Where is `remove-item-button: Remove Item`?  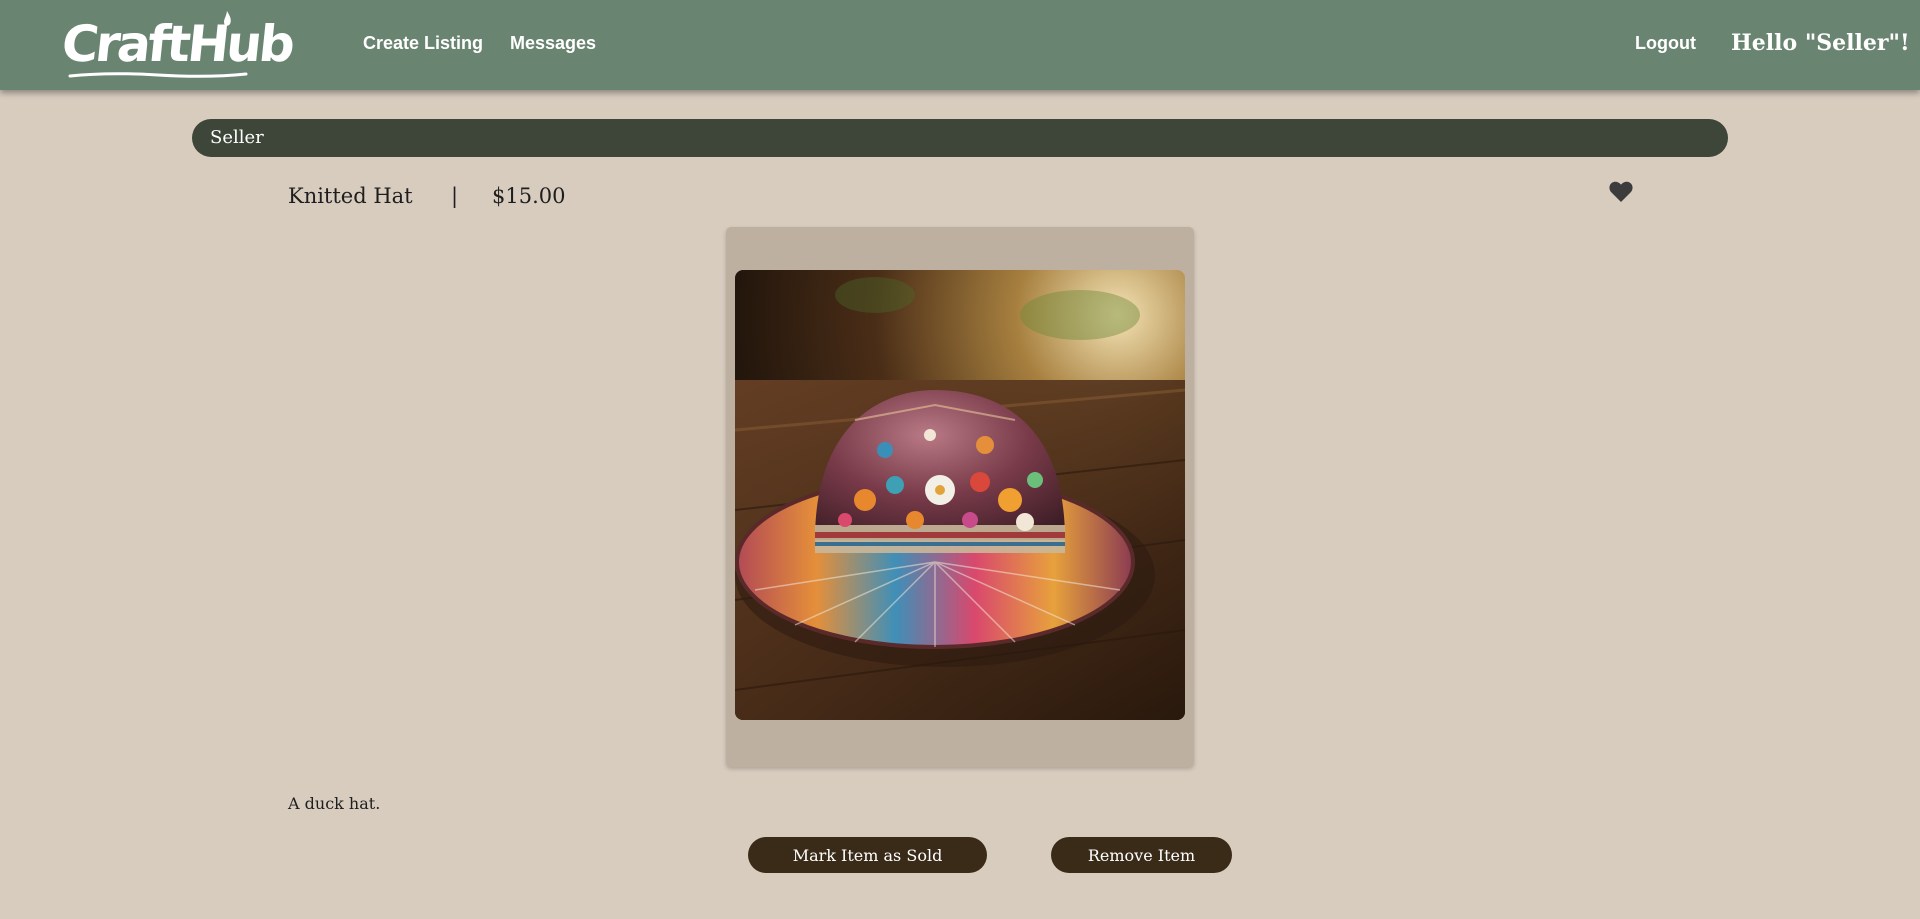
remove-item-button: Remove Item is located at coordinates (1141, 855).